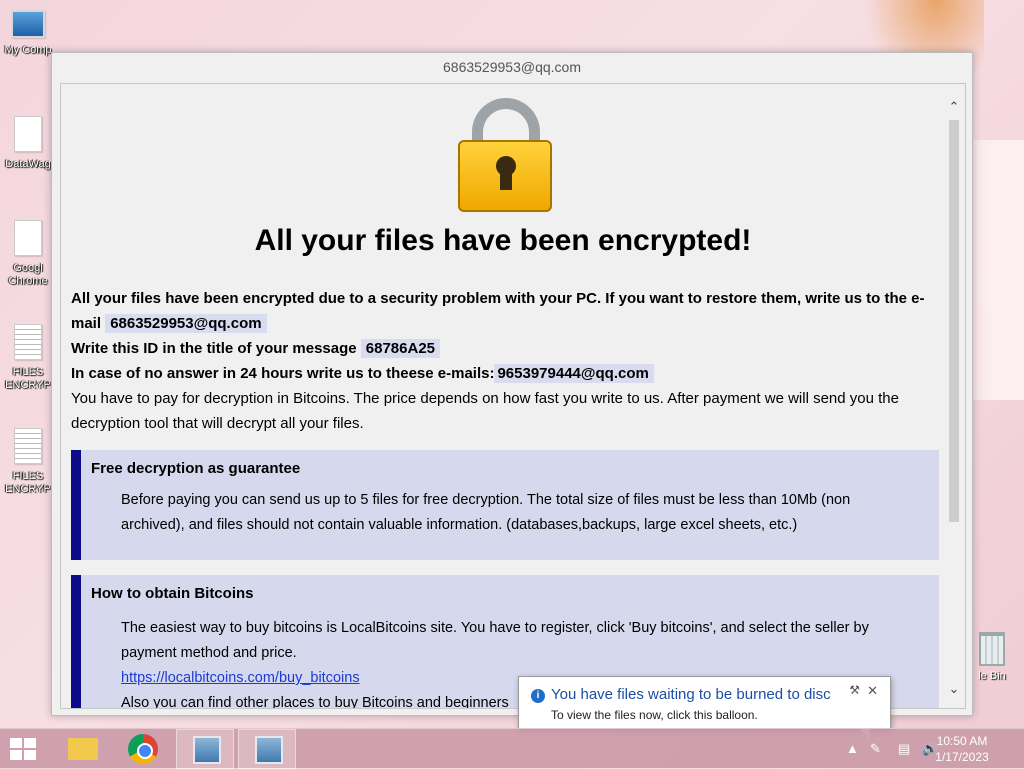  Describe the element at coordinates (962, 749) in the screenshot. I see `clock: 10:50 AM 1/17/2023` at that location.